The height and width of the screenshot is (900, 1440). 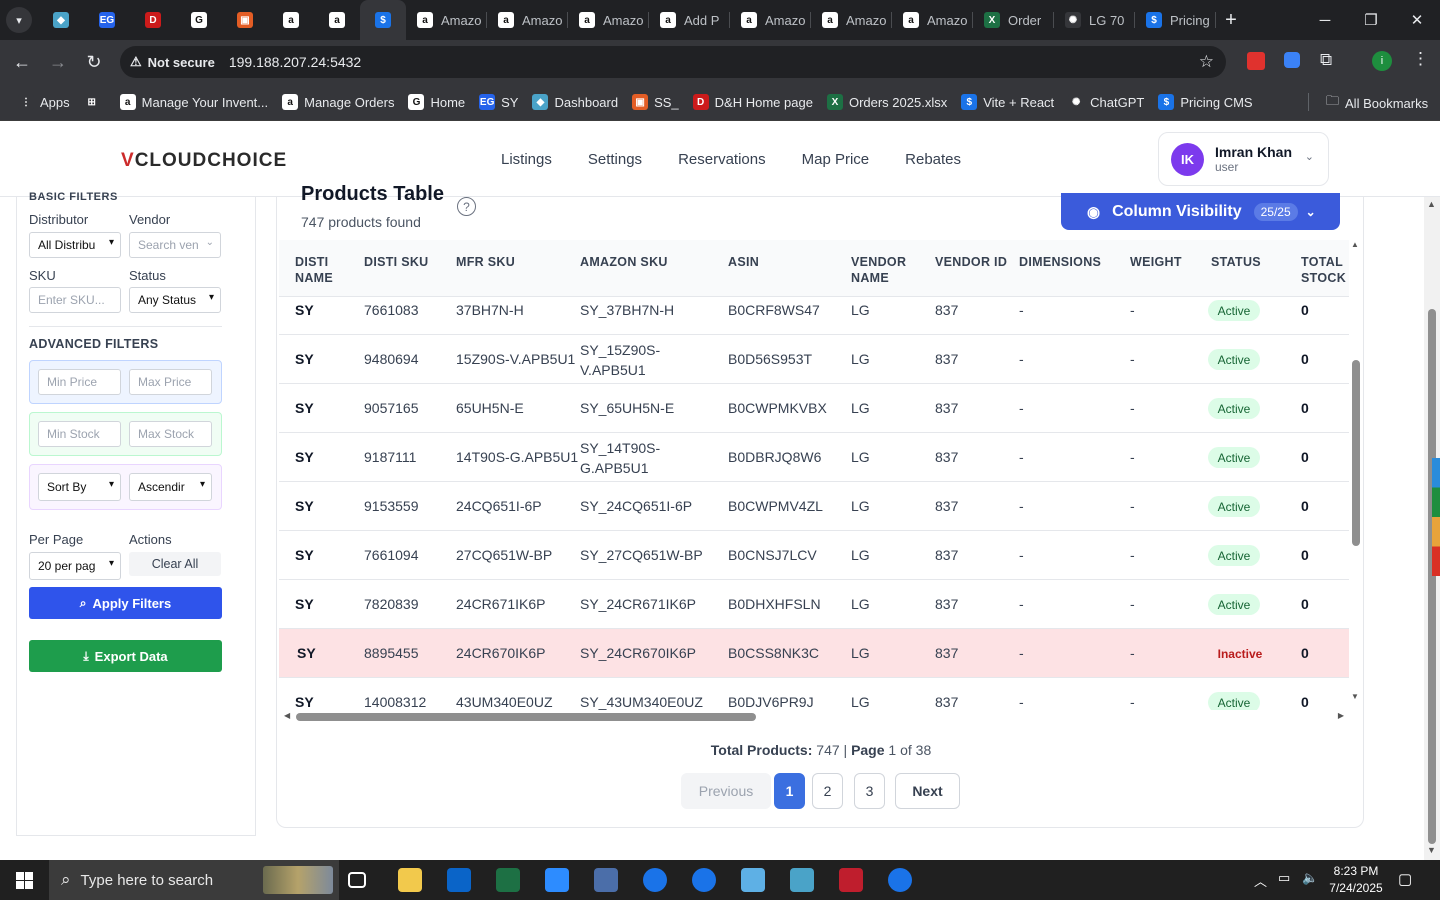 What do you see at coordinates (1310, 878) in the screenshot?
I see `volume-icon: 🔈` at bounding box center [1310, 878].